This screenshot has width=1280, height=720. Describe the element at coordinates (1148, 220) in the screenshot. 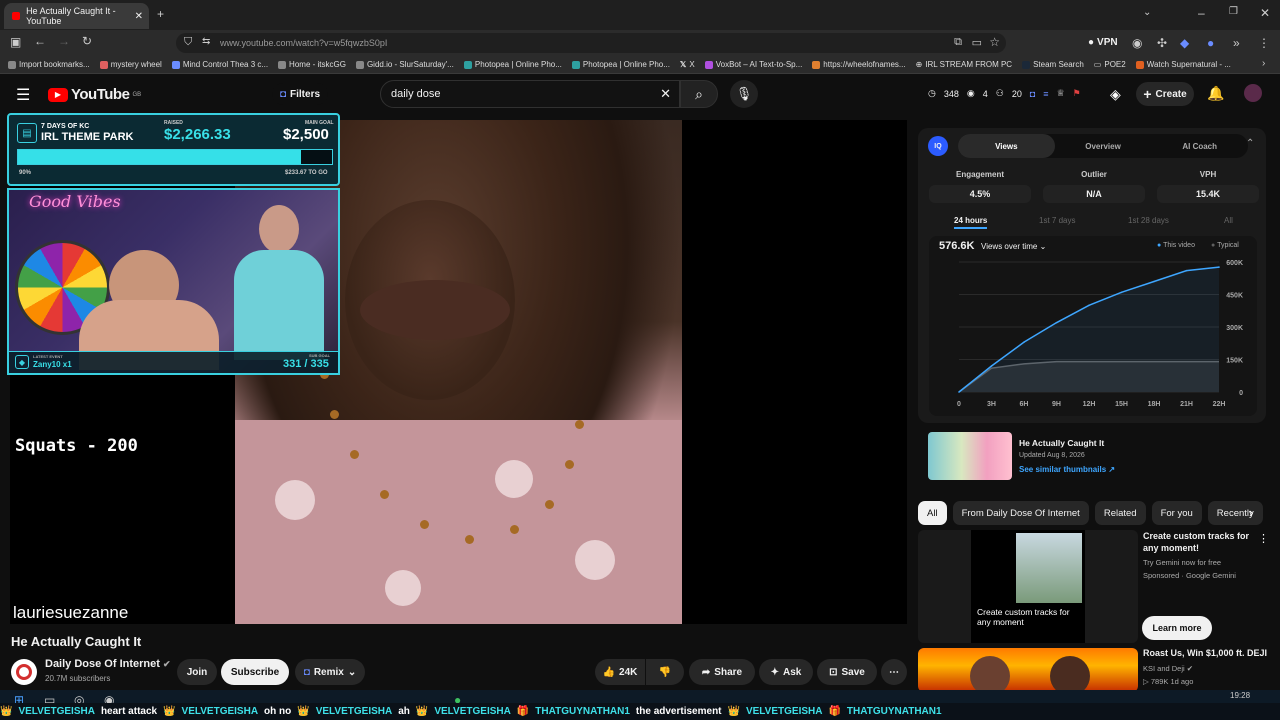

I see `range-28d: 1st 28 days` at that location.